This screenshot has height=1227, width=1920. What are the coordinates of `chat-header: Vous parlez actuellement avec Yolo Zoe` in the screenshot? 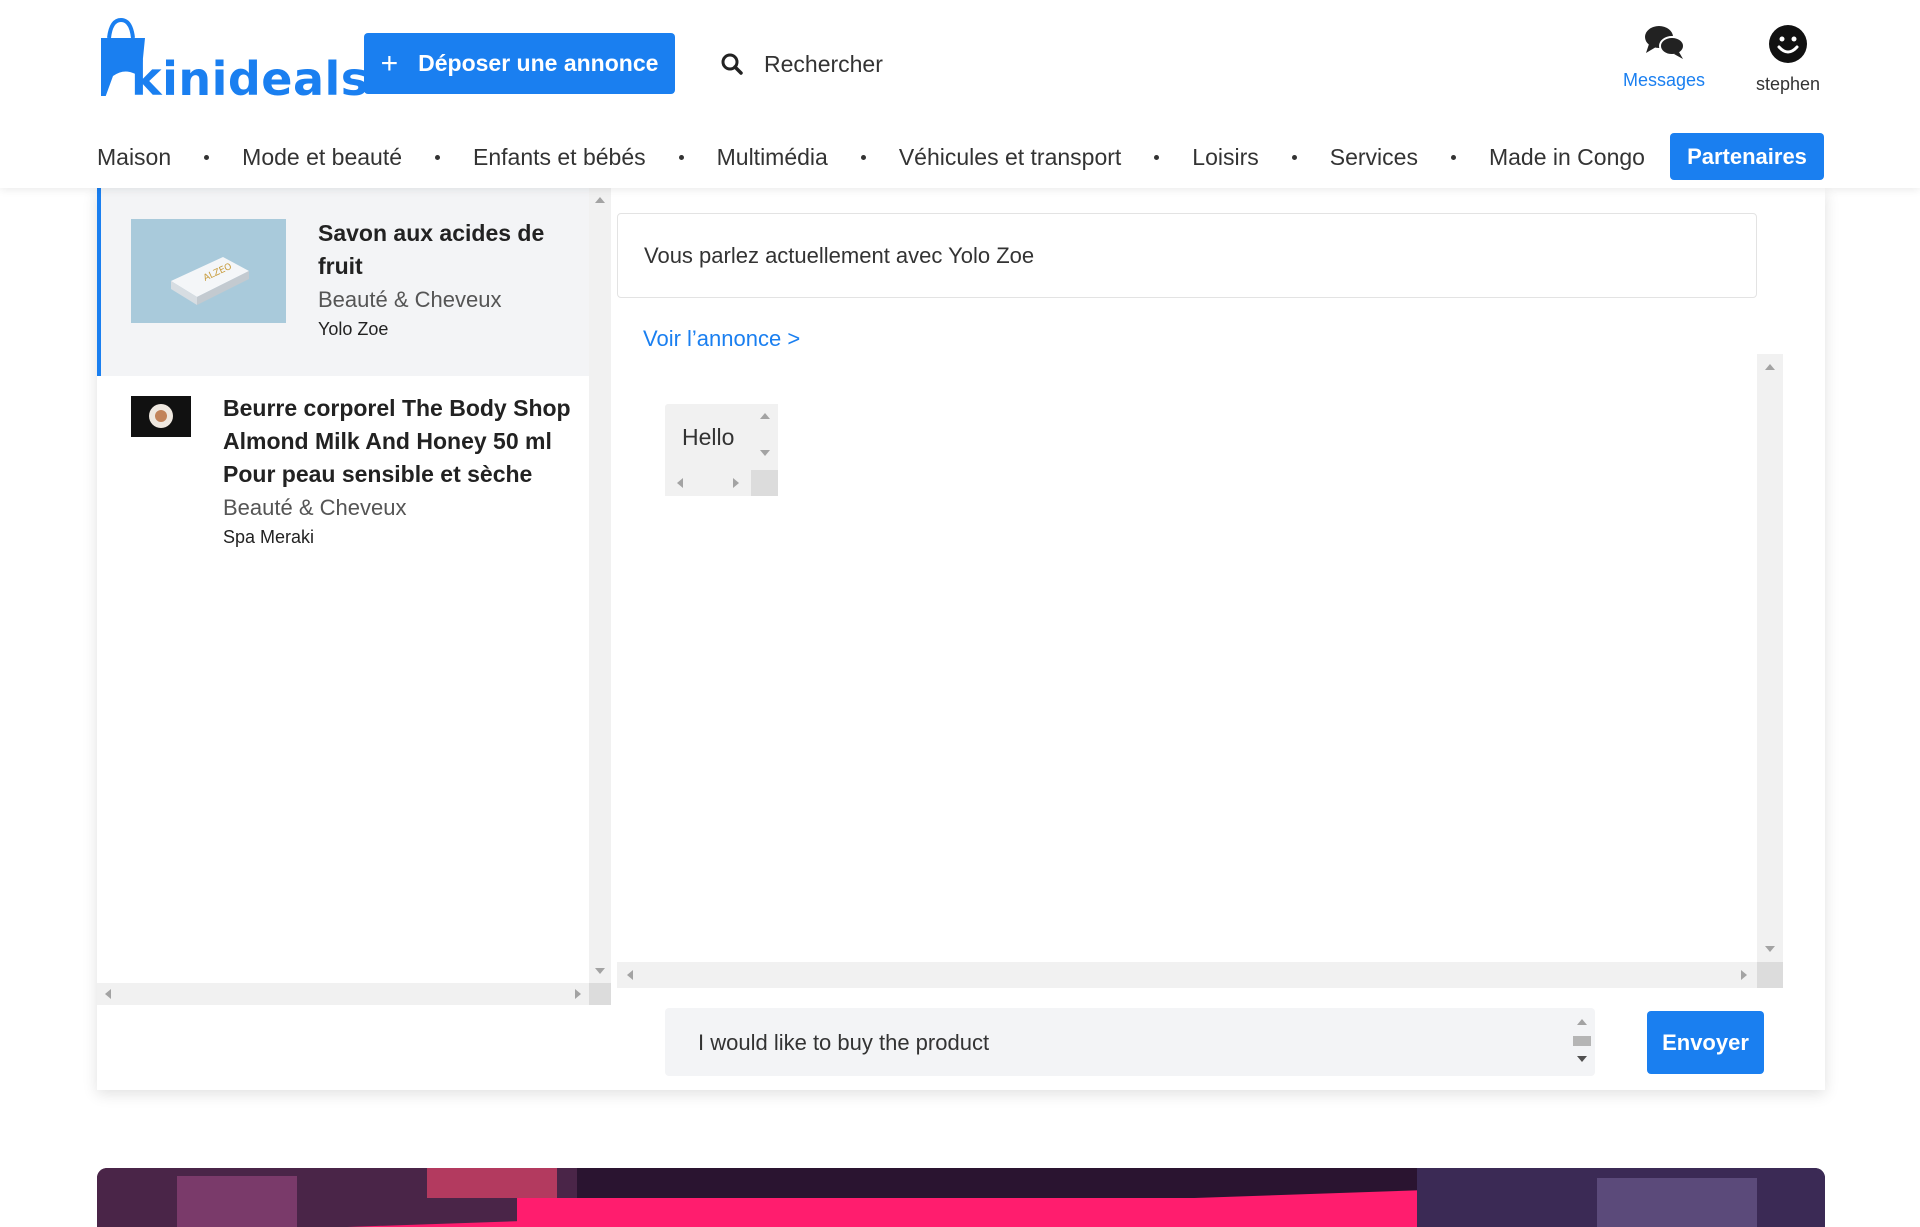 It's located at (1187, 255).